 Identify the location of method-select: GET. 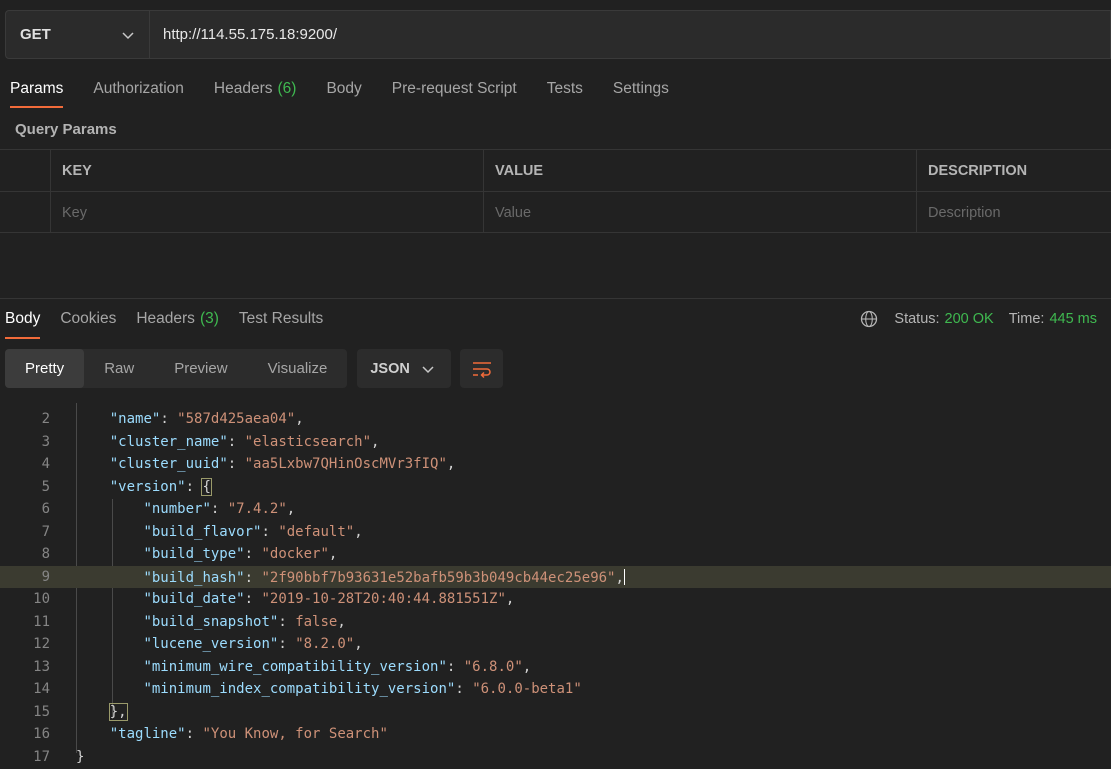
(77, 34).